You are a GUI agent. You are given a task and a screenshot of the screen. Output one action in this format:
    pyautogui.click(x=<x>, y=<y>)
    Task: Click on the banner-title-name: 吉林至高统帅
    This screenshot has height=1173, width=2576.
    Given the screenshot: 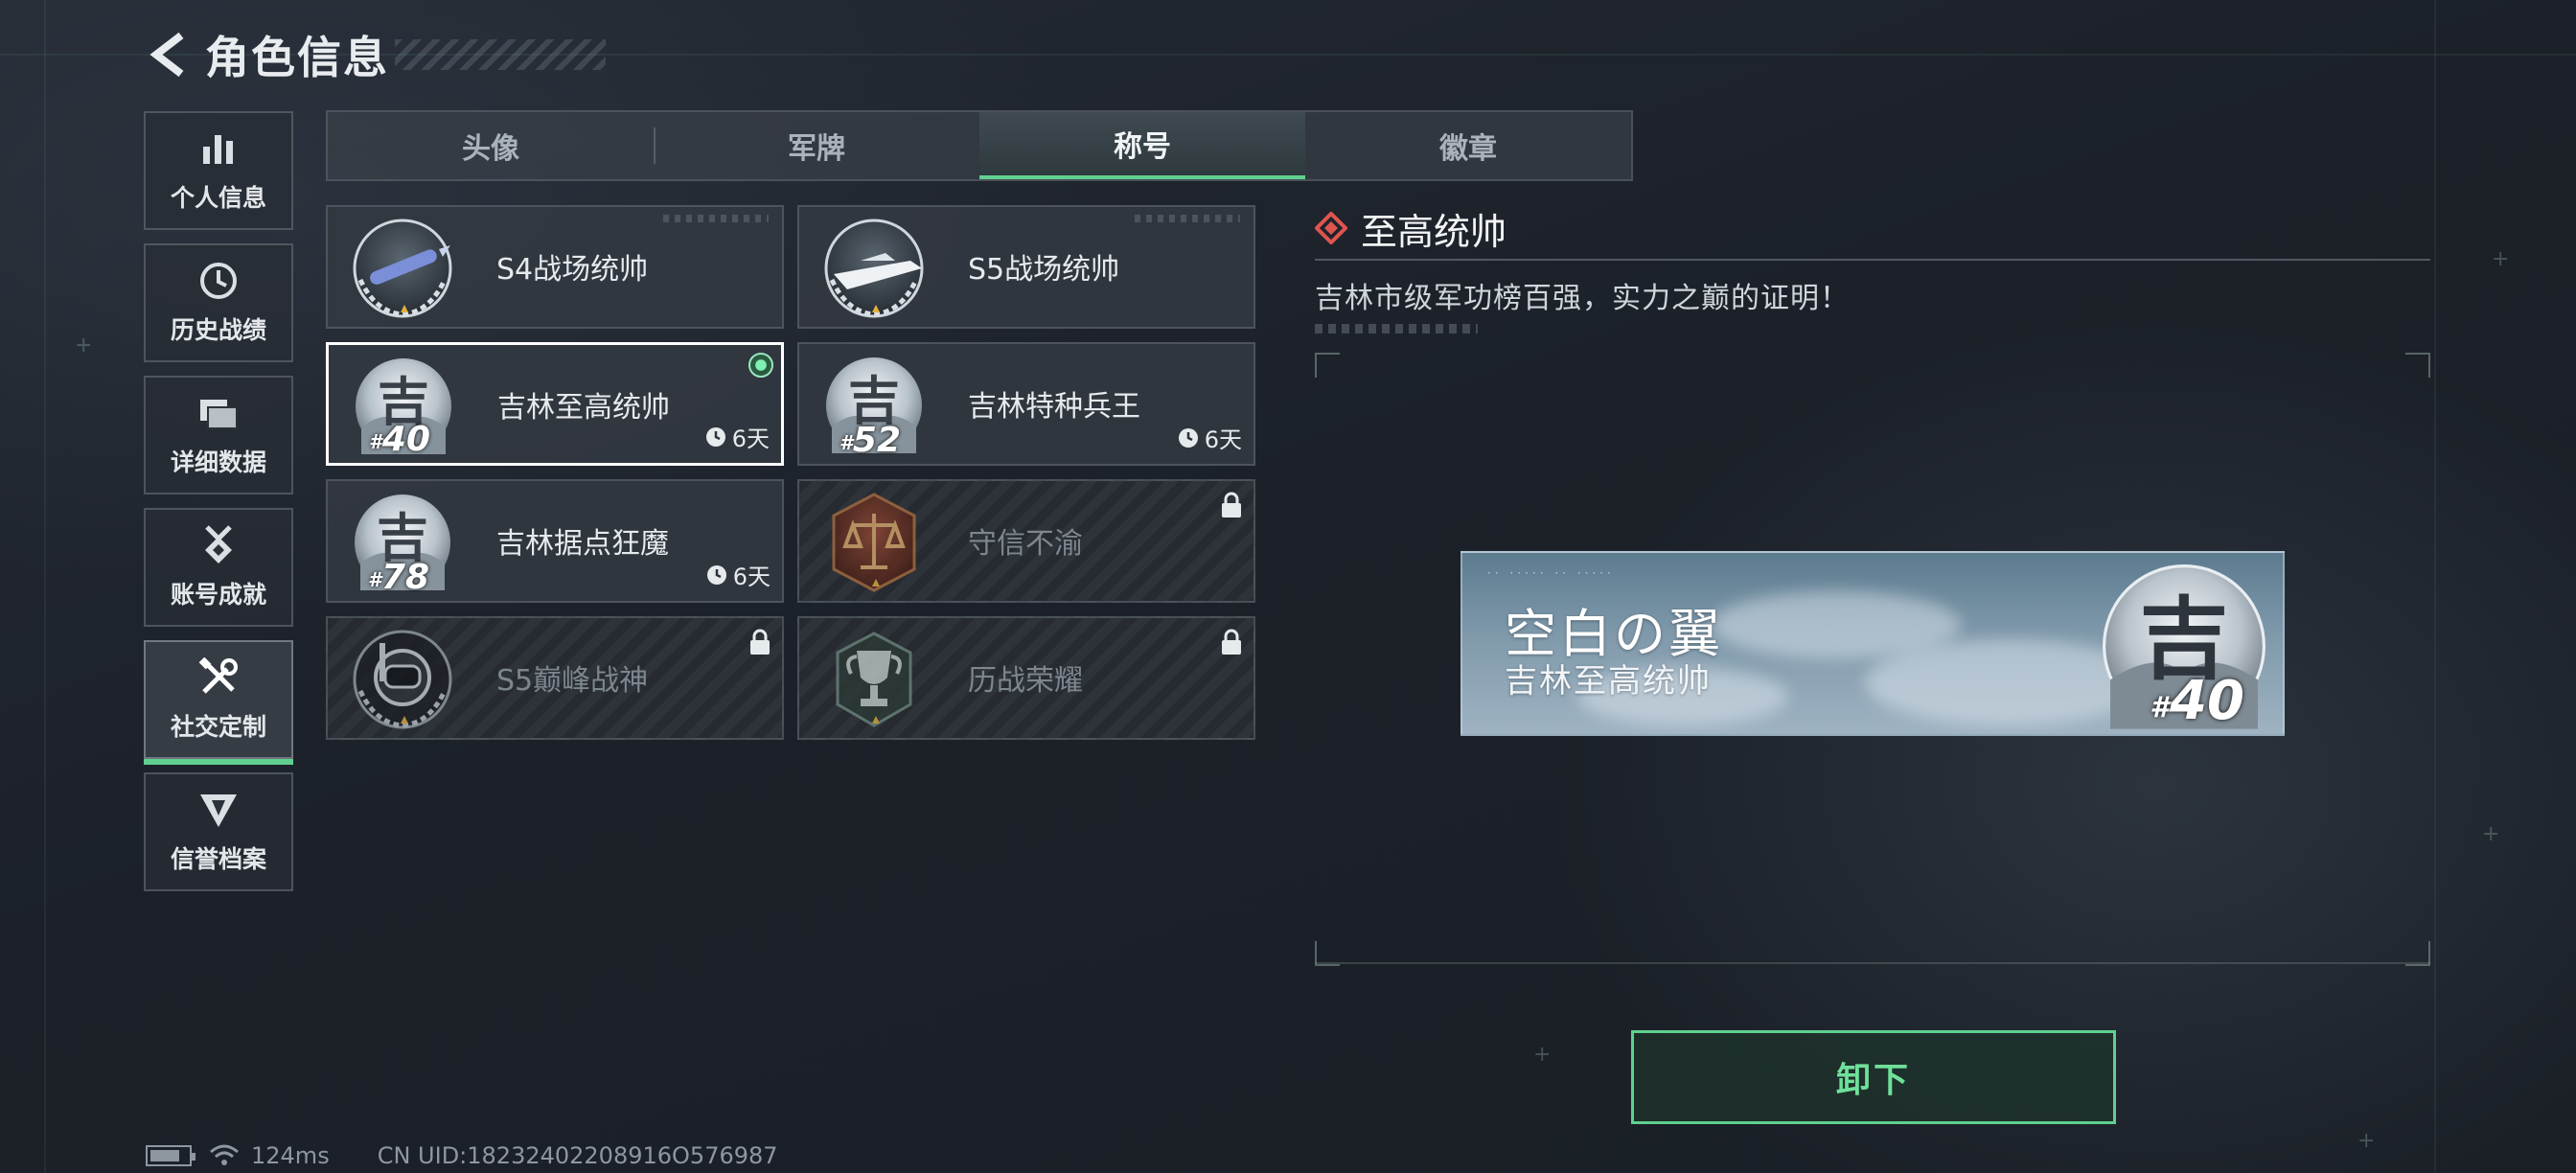 What is the action you would take?
    pyautogui.click(x=1608, y=681)
    